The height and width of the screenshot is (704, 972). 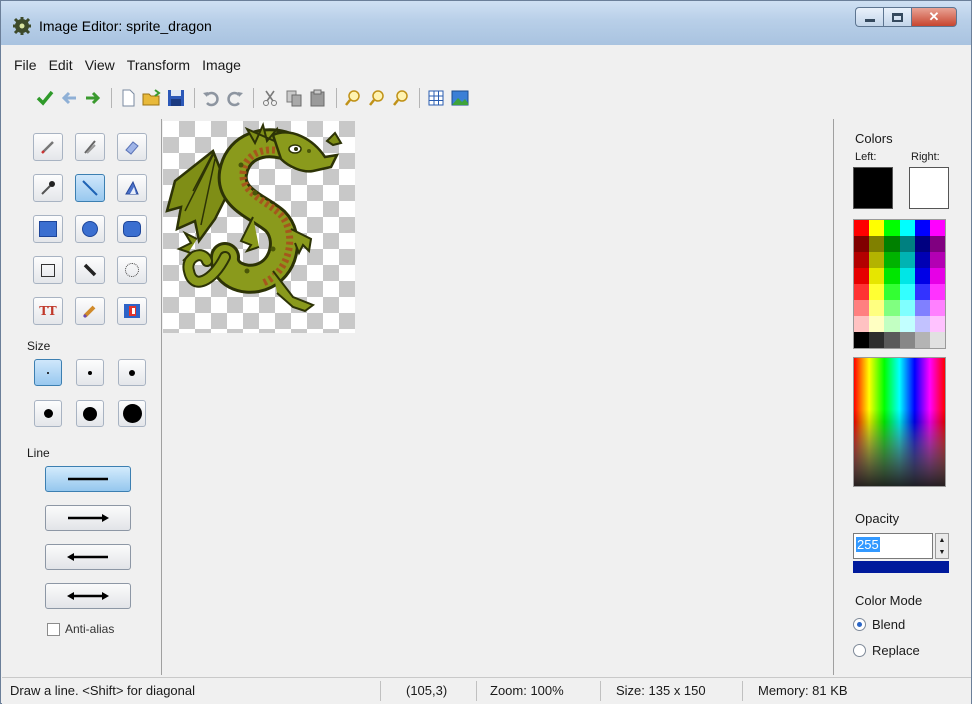 What do you see at coordinates (221, 65) in the screenshot?
I see `menu-image: Image` at bounding box center [221, 65].